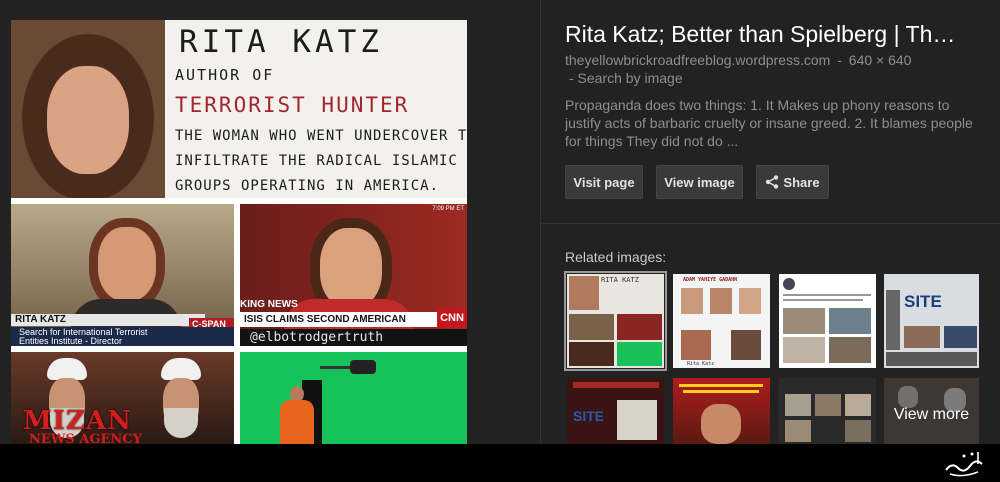 The height and width of the screenshot is (482, 1000). Describe the element at coordinates (71, 341) in the screenshot. I see `cspan-subtitle-line: Entities Institute - Director` at that location.